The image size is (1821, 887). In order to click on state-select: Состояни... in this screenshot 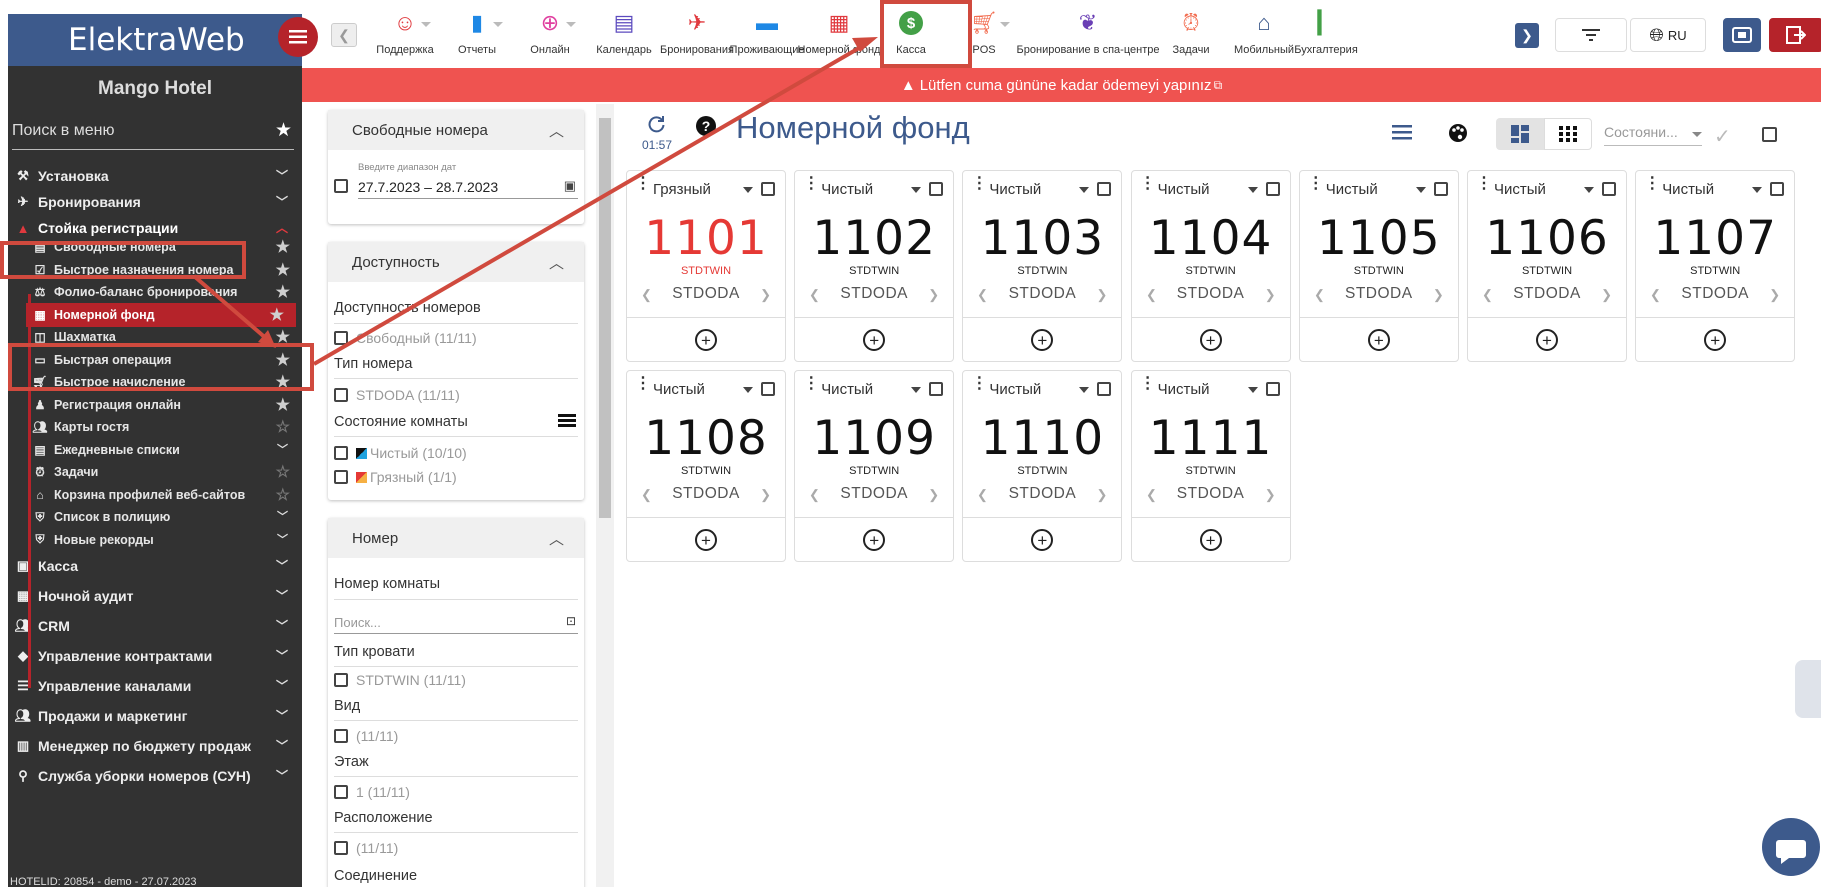, I will do `click(1653, 135)`.